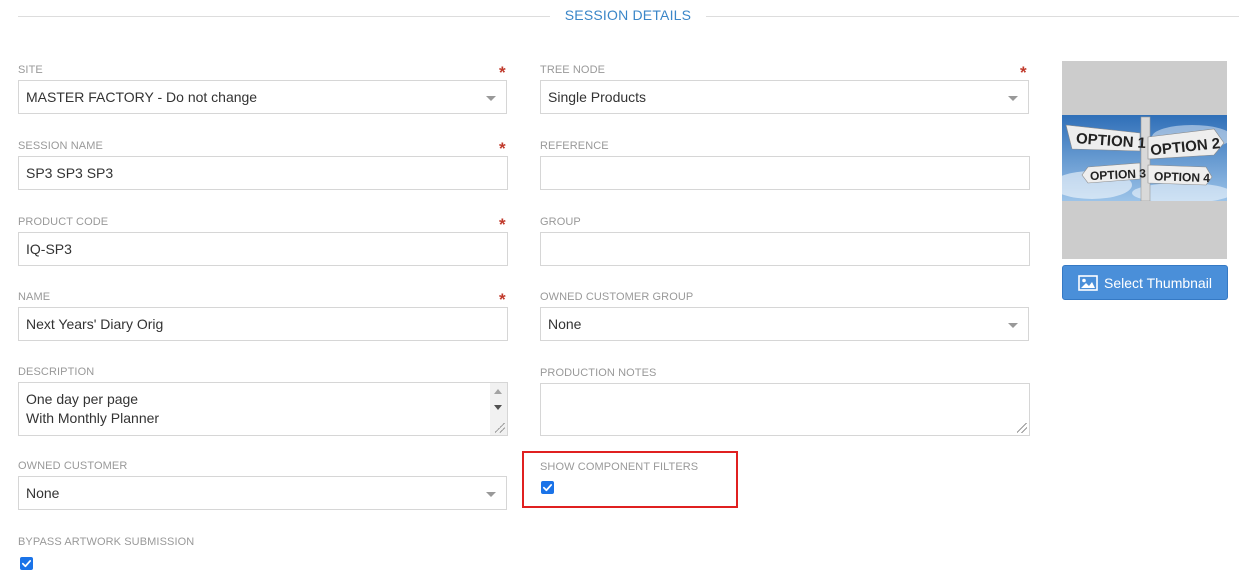 The image size is (1244, 584). I want to click on session-name-label: SESSION NAME, so click(60, 146).